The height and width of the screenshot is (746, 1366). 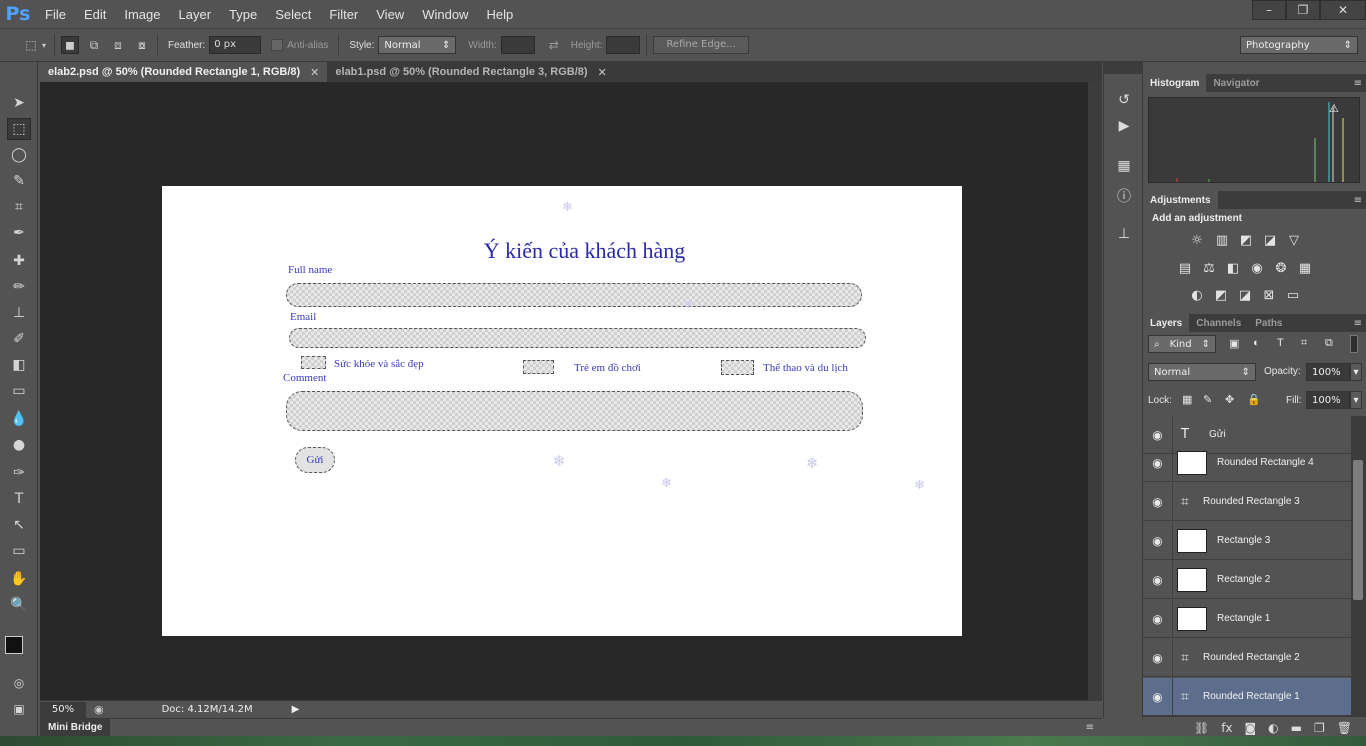 I want to click on comment-field, so click(x=574, y=411).